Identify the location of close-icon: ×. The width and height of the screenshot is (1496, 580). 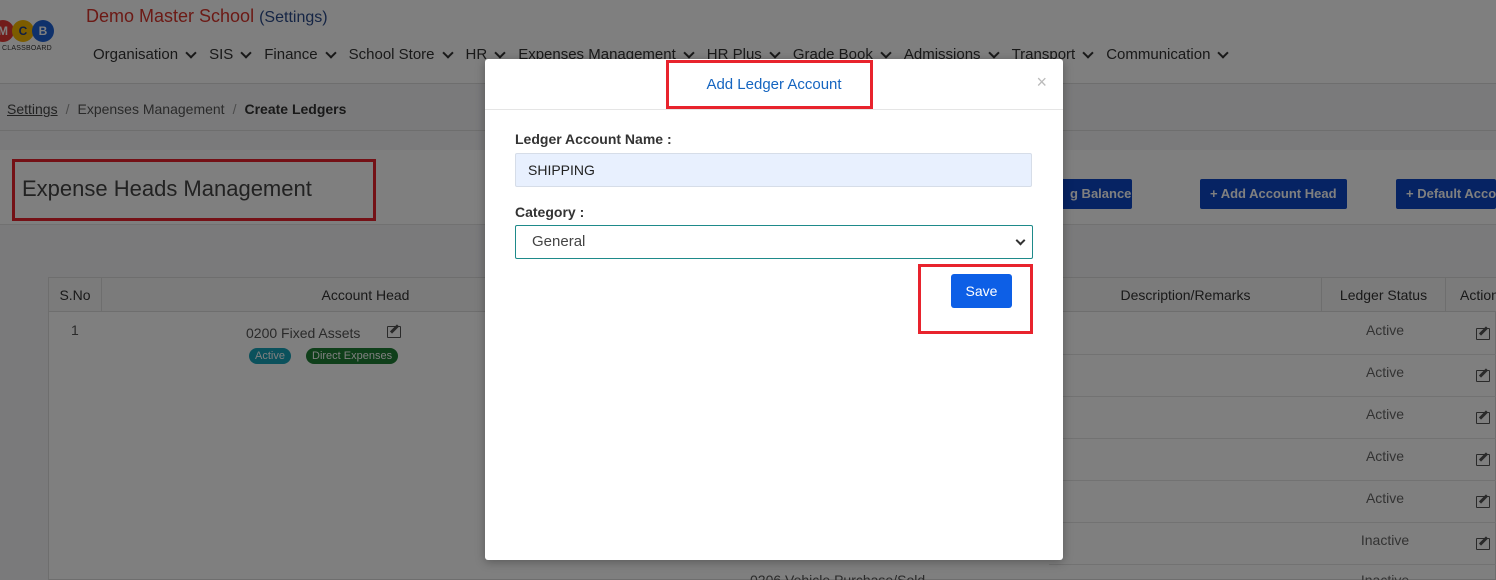
(1041, 82).